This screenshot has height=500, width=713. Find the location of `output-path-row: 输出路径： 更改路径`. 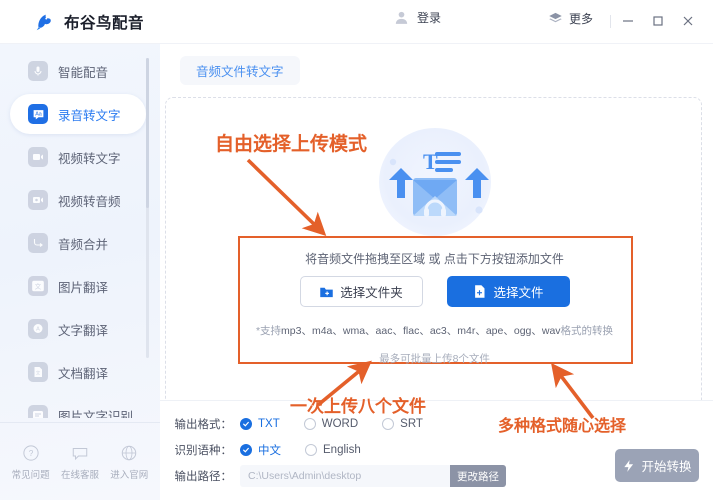

output-path-row: 输出路径： 更改路径 is located at coordinates (335, 476).